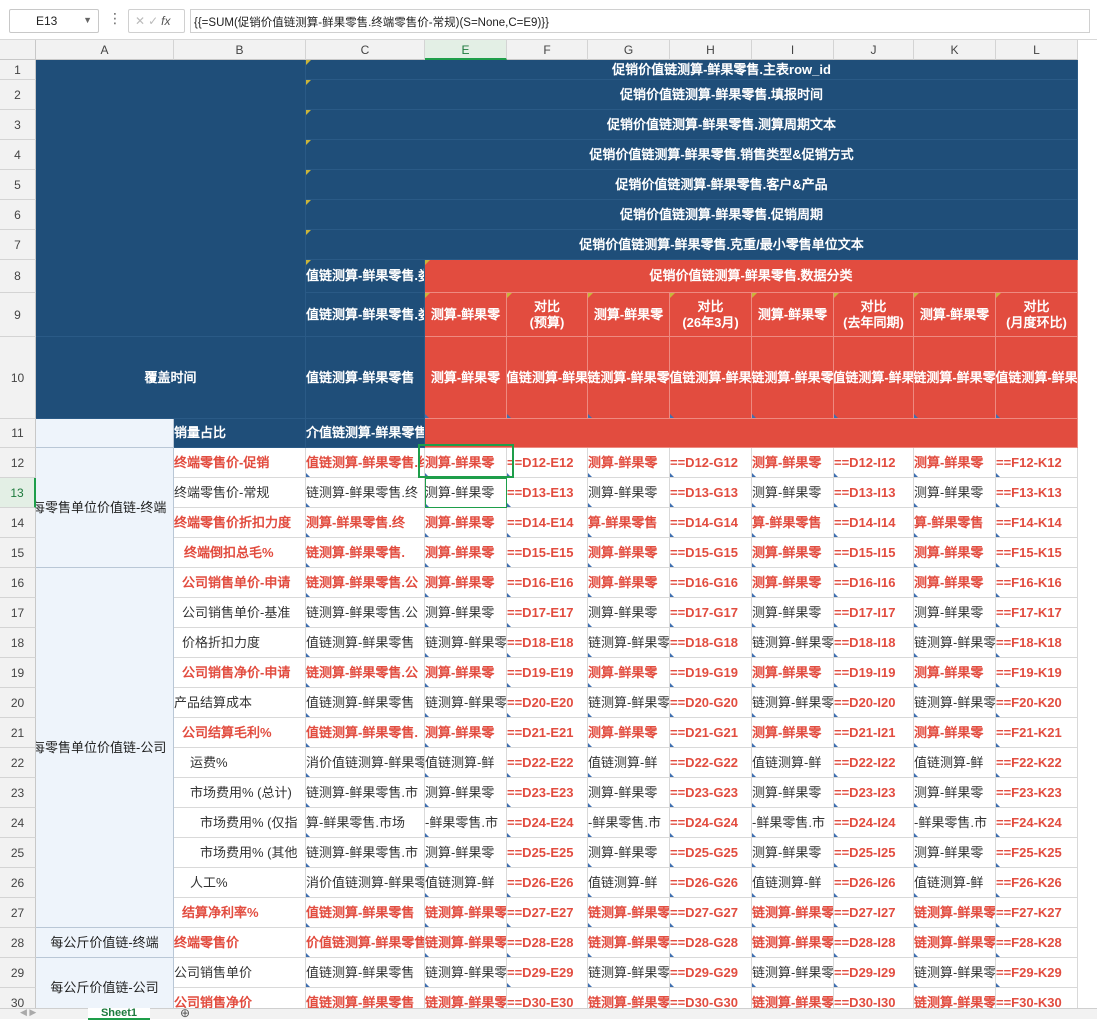  Describe the element at coordinates (711, 50) in the screenshot. I see `column-header-h: H` at that location.